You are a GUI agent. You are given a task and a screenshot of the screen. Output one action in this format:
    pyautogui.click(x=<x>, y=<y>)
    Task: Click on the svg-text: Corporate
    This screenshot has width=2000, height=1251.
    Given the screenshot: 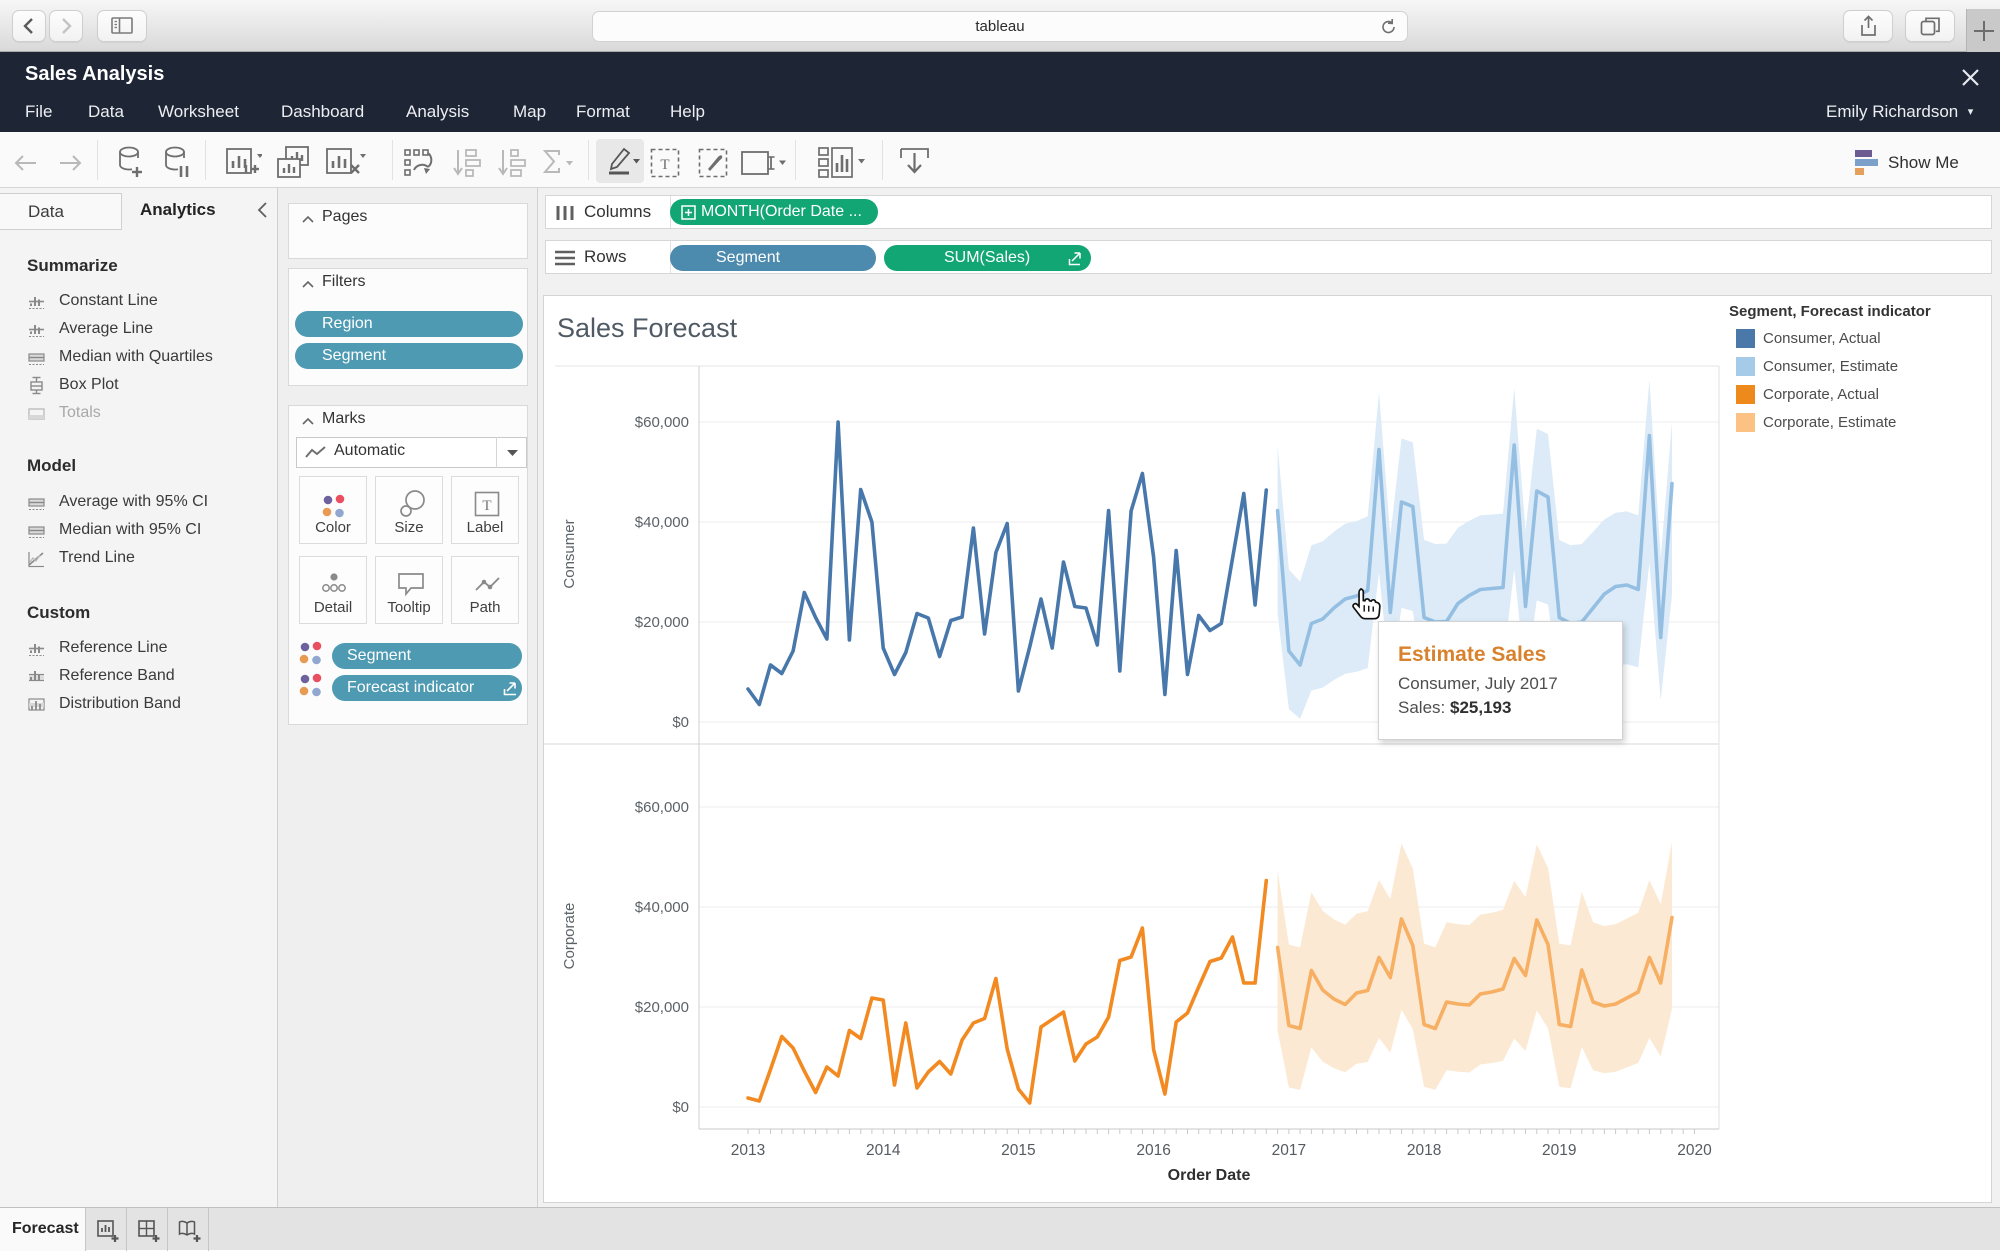 What is the action you would take?
    pyautogui.click(x=569, y=936)
    